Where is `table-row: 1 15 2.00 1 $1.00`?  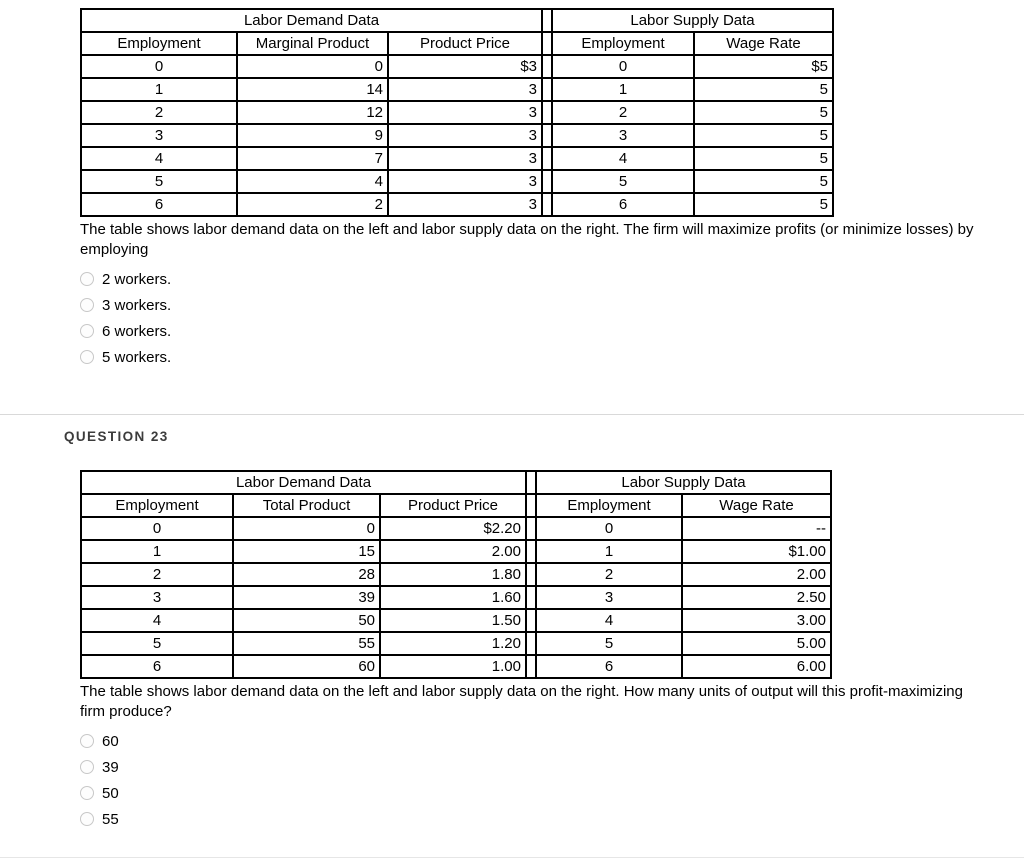 table-row: 1 15 2.00 1 $1.00 is located at coordinates (456, 551).